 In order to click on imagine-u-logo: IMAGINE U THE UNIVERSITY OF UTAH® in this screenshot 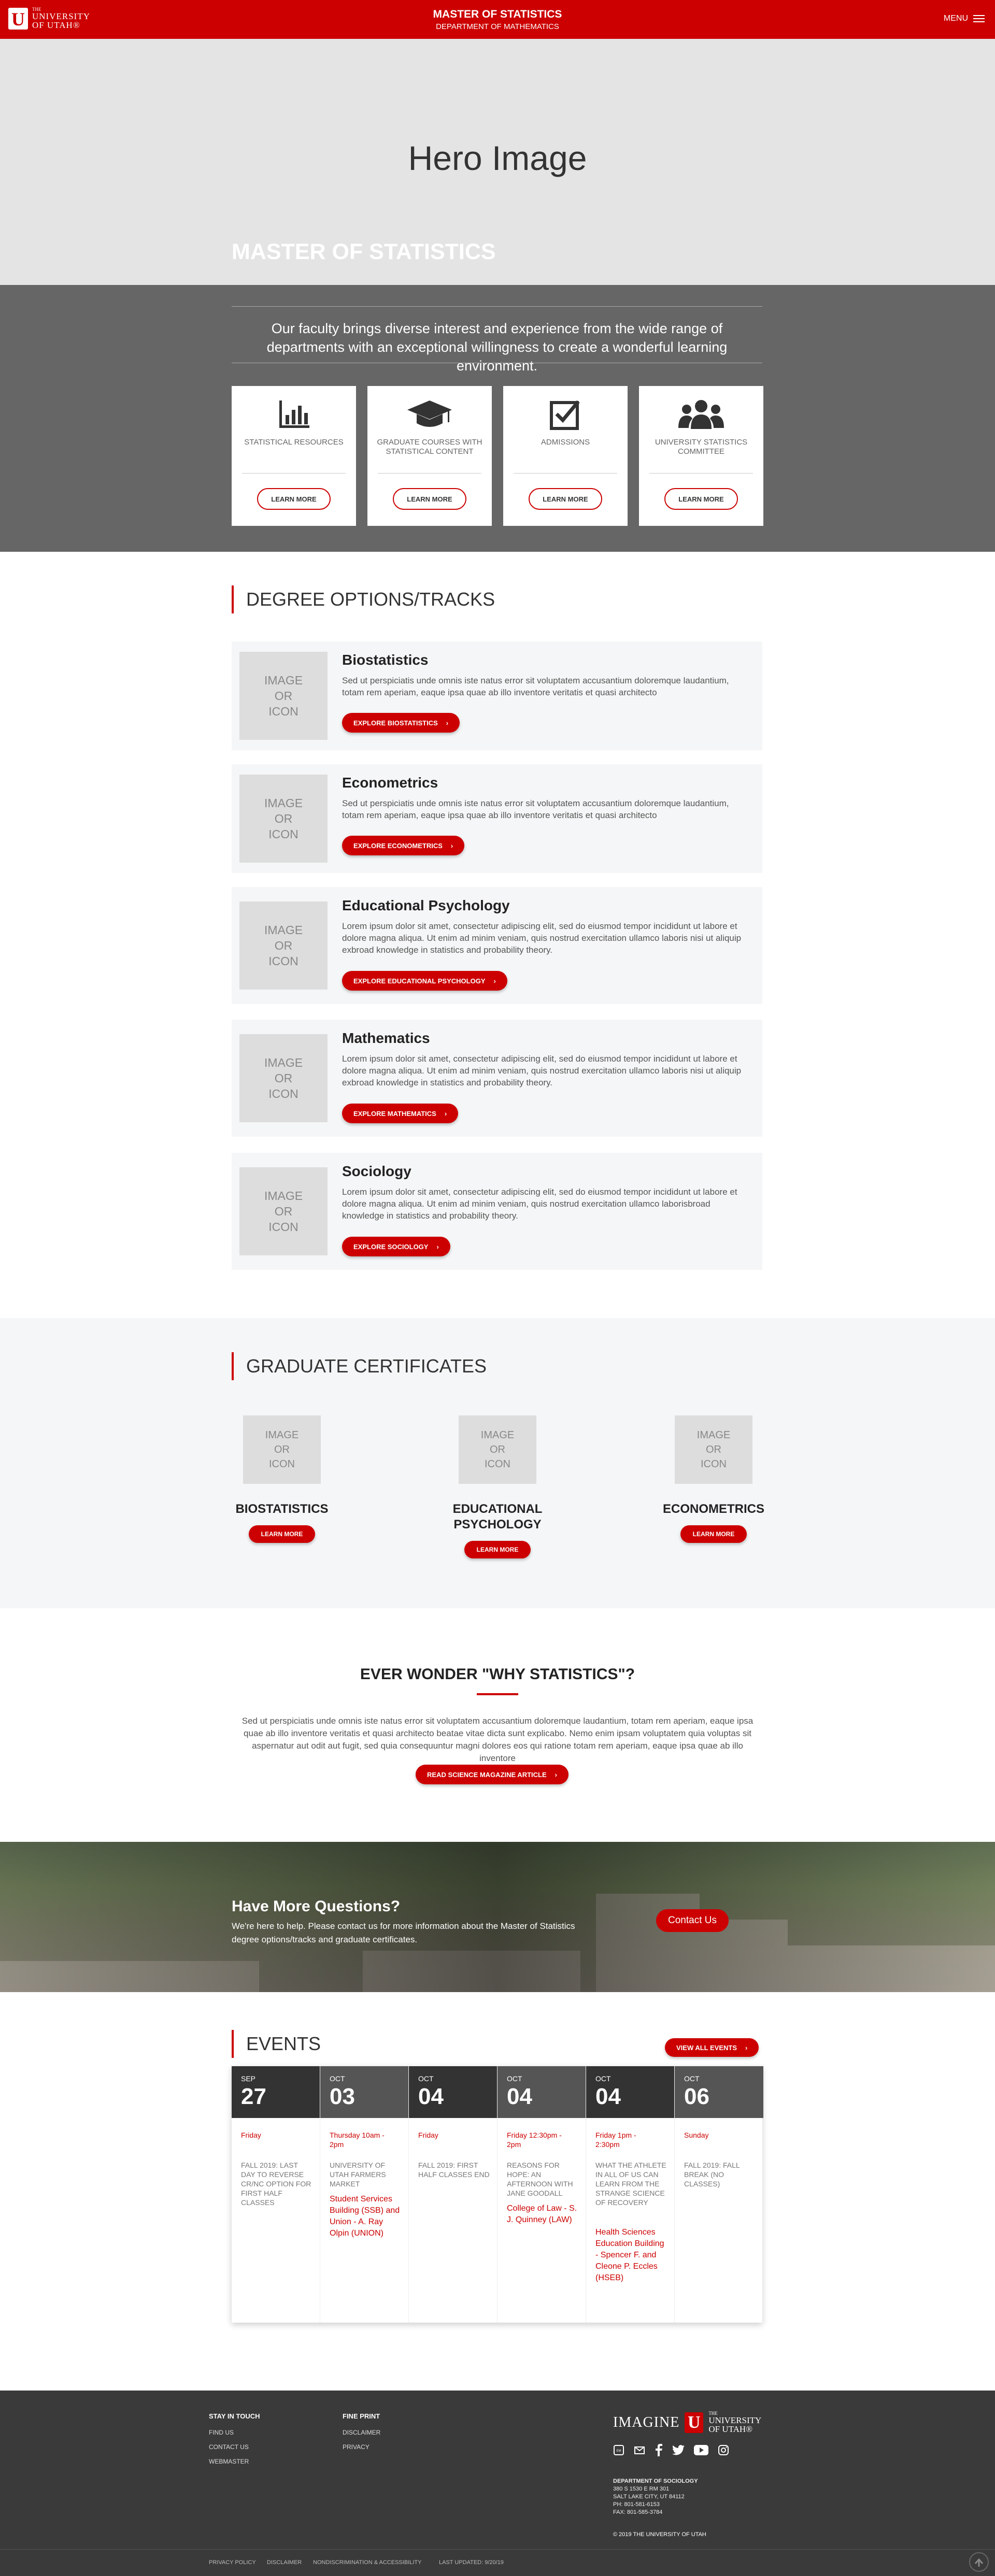, I will do `click(687, 2422)`.